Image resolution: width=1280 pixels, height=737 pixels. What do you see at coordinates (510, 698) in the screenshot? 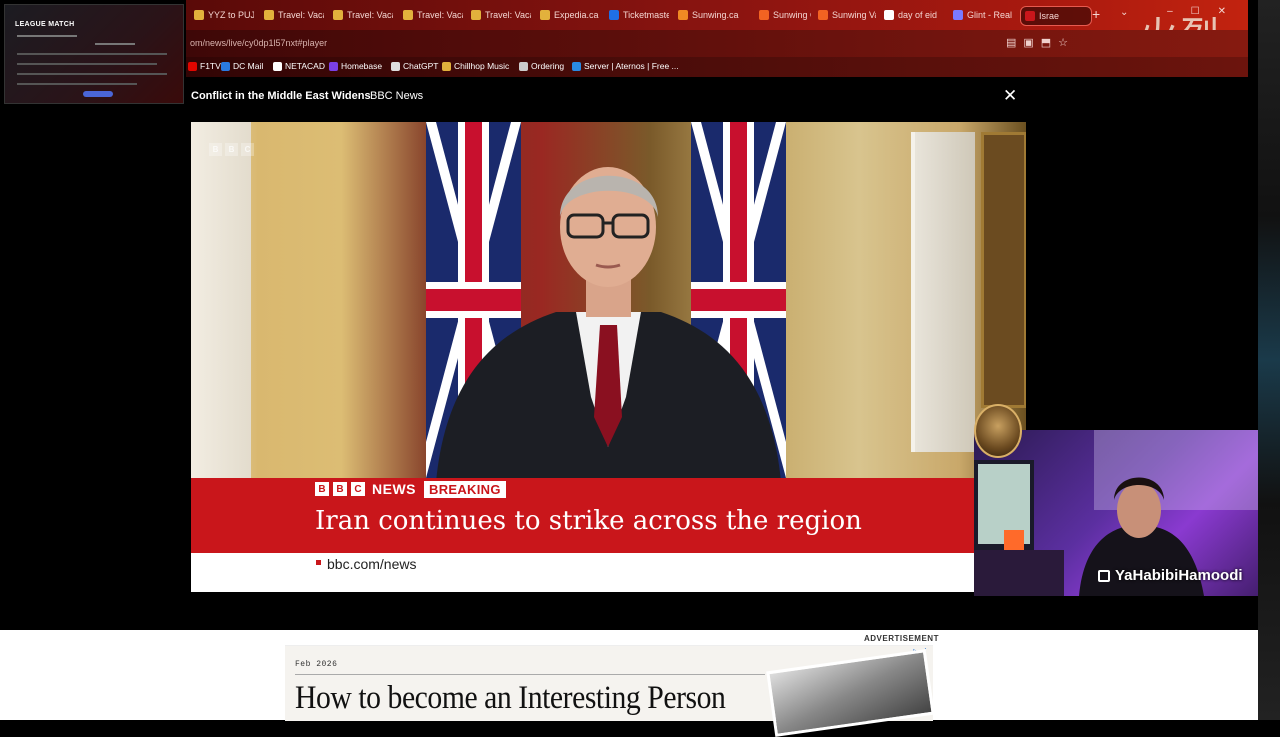
I see `ad-headline: How to become an Interesting Person` at bounding box center [510, 698].